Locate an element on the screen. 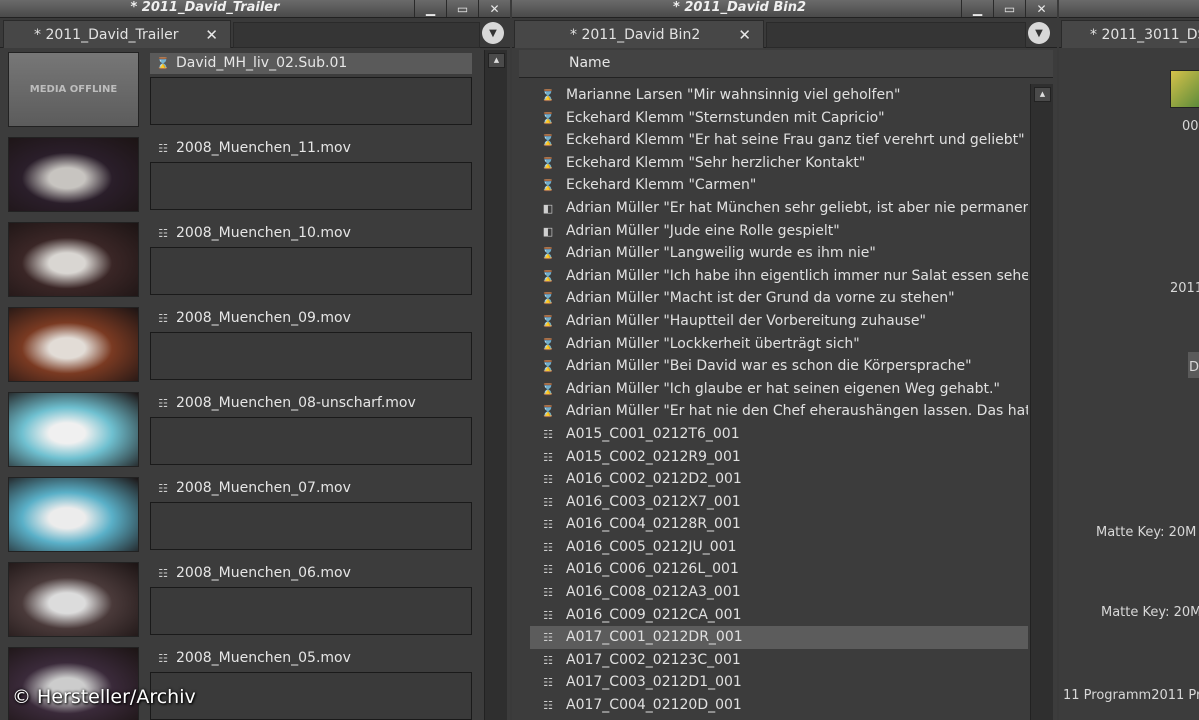  tab-label: * 2011_David Bin2 is located at coordinates (635, 34).